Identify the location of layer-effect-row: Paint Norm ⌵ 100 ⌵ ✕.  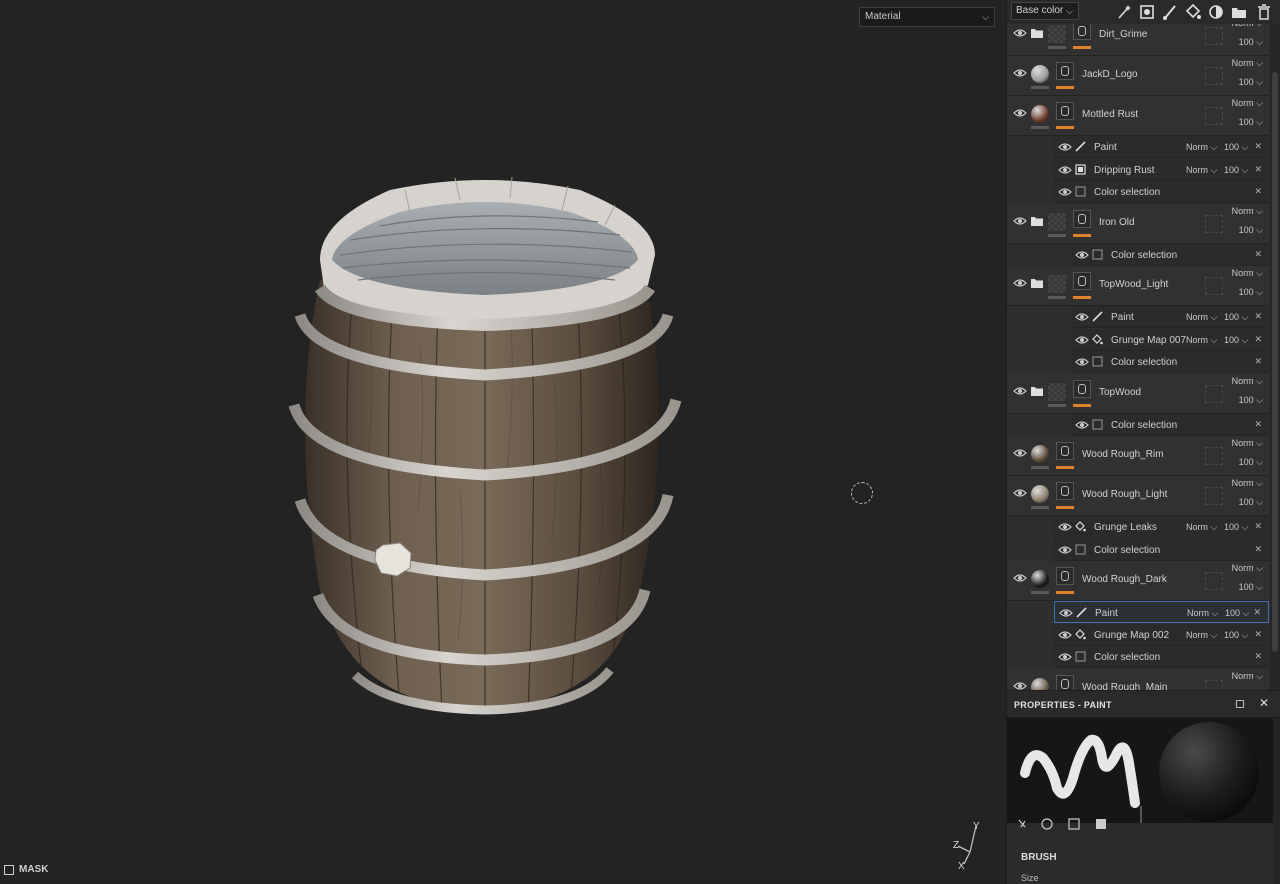
(1161, 612).